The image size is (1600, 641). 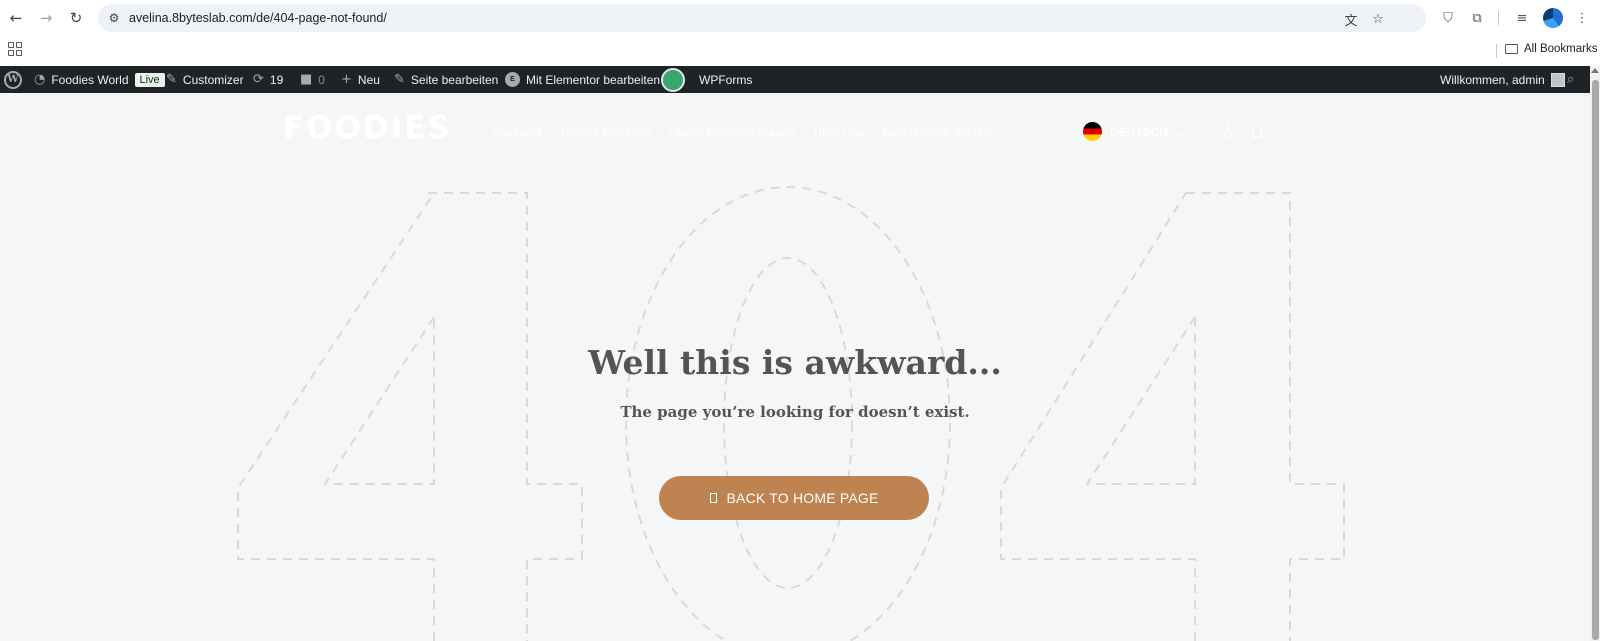 I want to click on admin-search-button: ⌕, so click(x=1570, y=79).